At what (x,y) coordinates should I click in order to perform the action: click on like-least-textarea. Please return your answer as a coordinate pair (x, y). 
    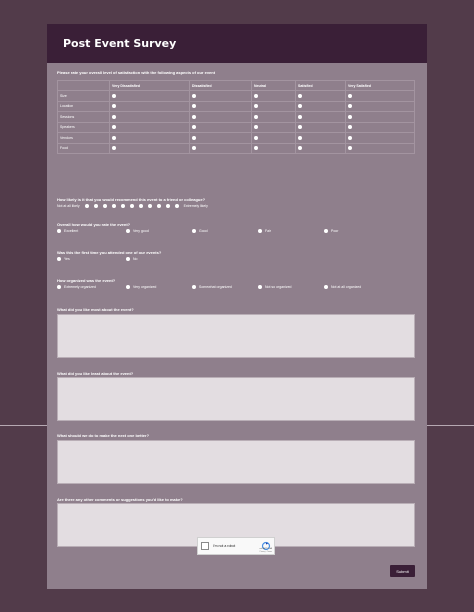
    Looking at the image, I should click on (236, 399).